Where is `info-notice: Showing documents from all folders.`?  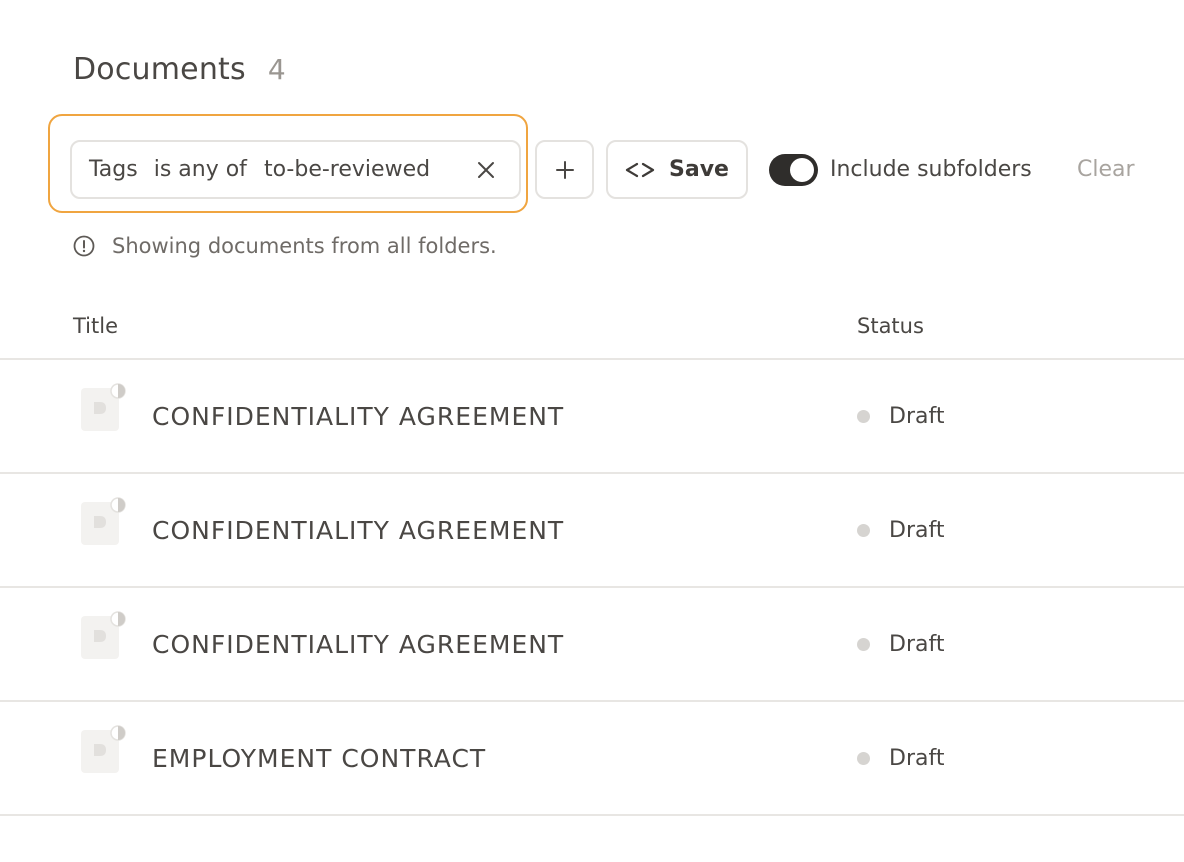 info-notice: Showing documents from all folders. is located at coordinates (285, 246).